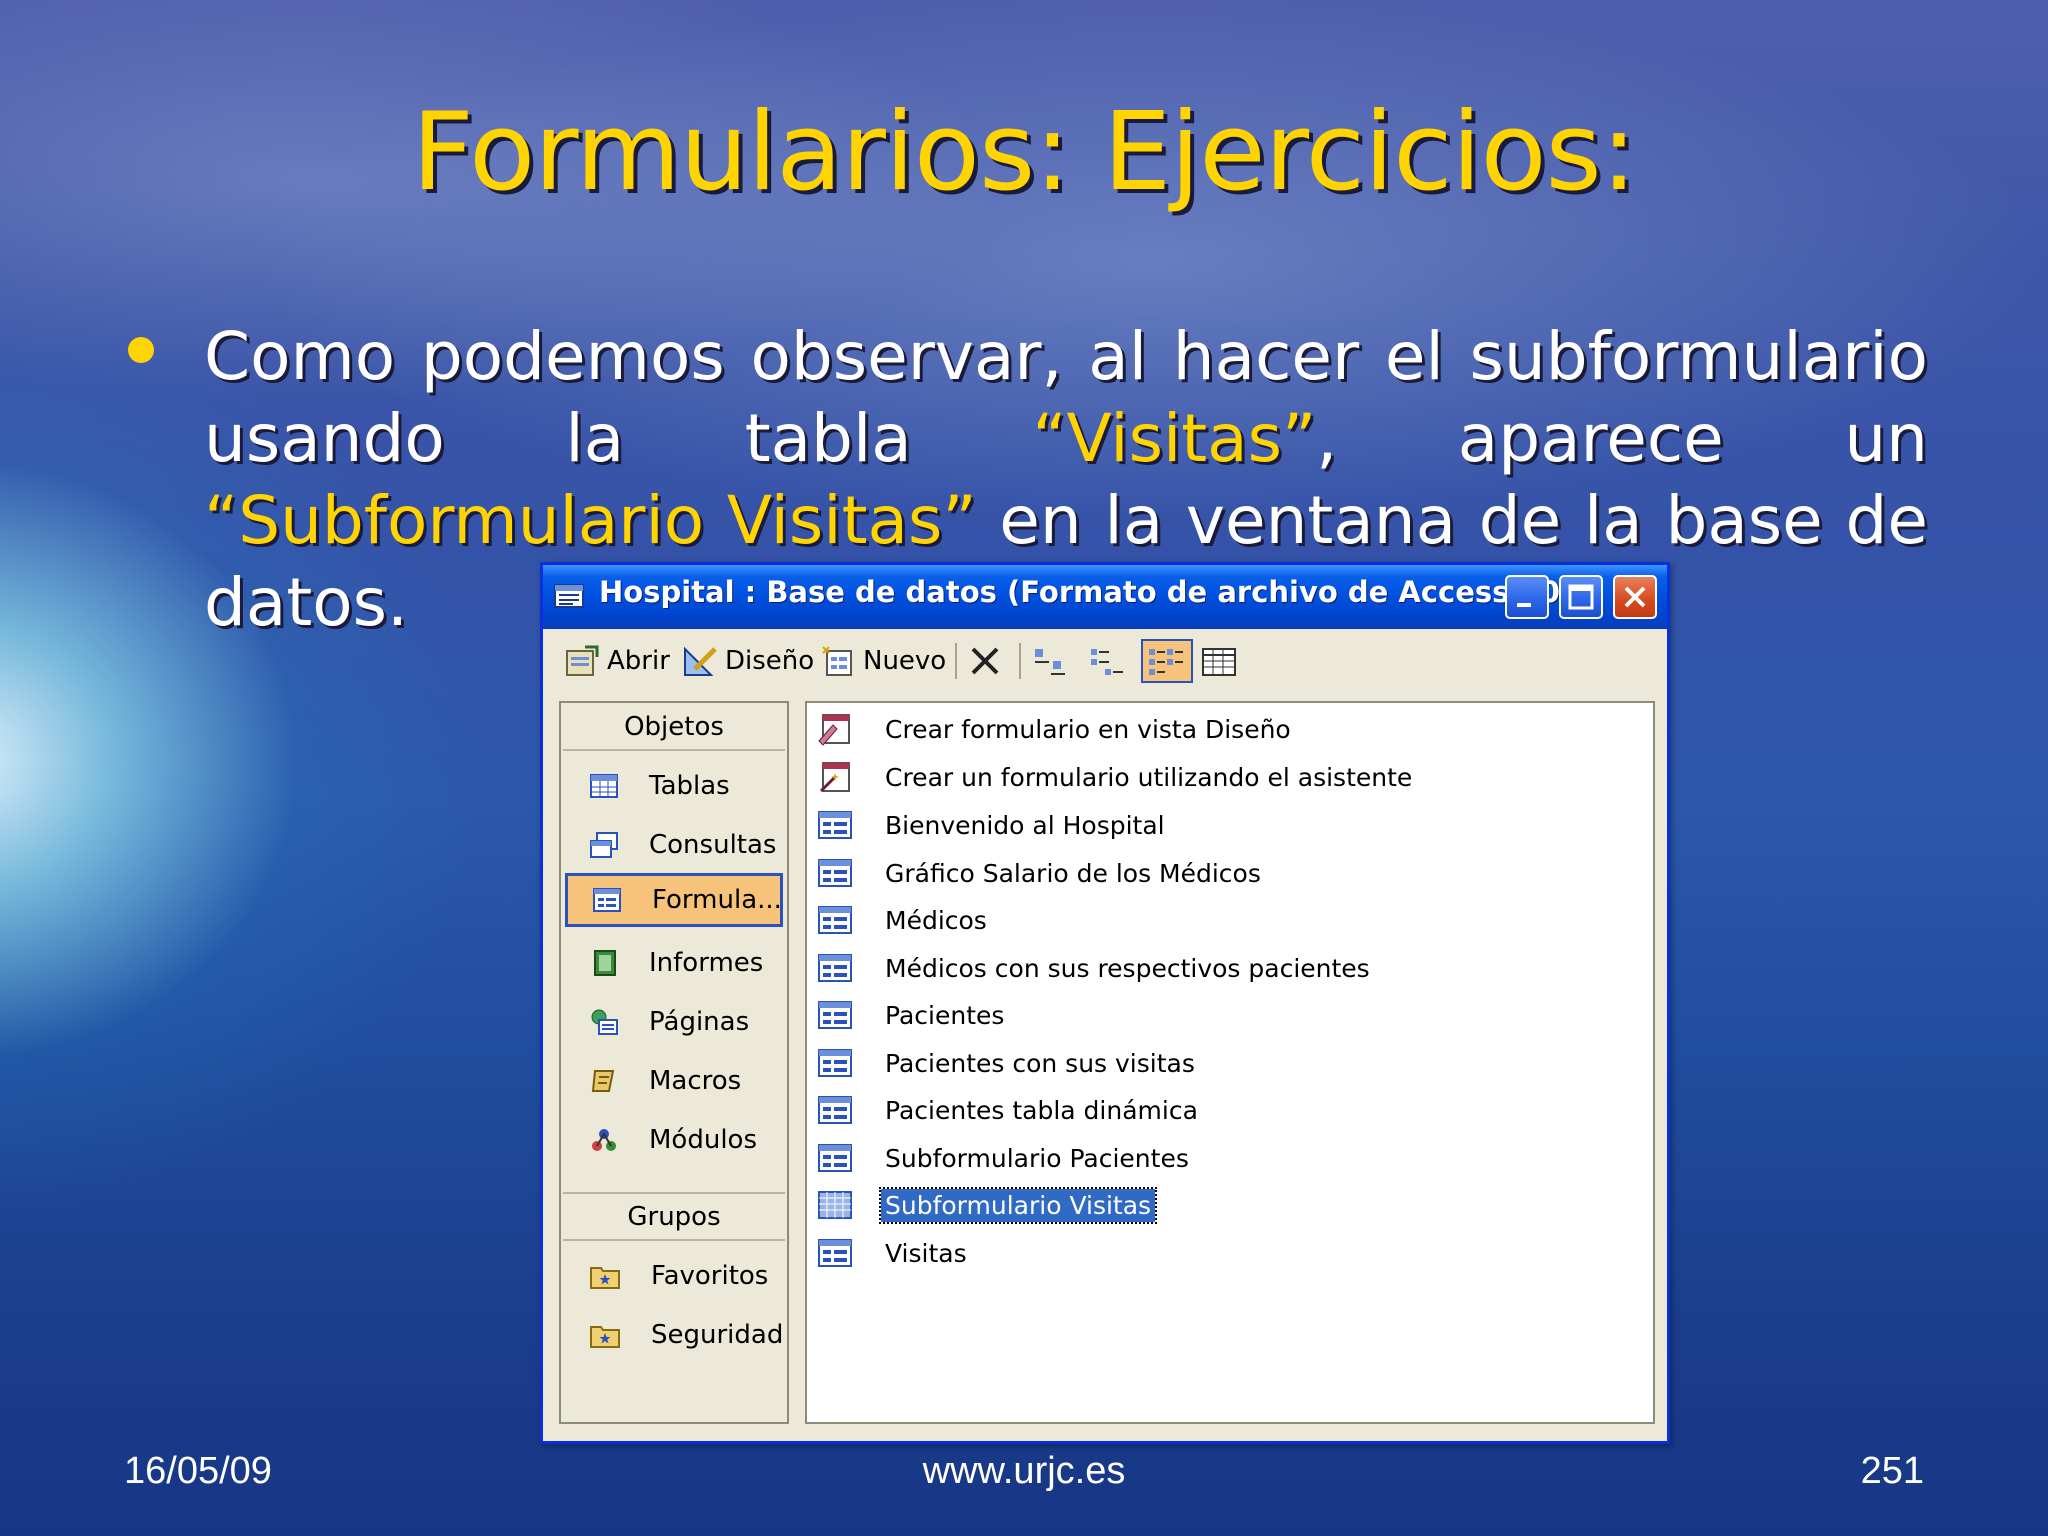 Image resolution: width=2048 pixels, height=1536 pixels. What do you see at coordinates (1622, 438) in the screenshot?
I see `bullet-text-part: , aparece un` at bounding box center [1622, 438].